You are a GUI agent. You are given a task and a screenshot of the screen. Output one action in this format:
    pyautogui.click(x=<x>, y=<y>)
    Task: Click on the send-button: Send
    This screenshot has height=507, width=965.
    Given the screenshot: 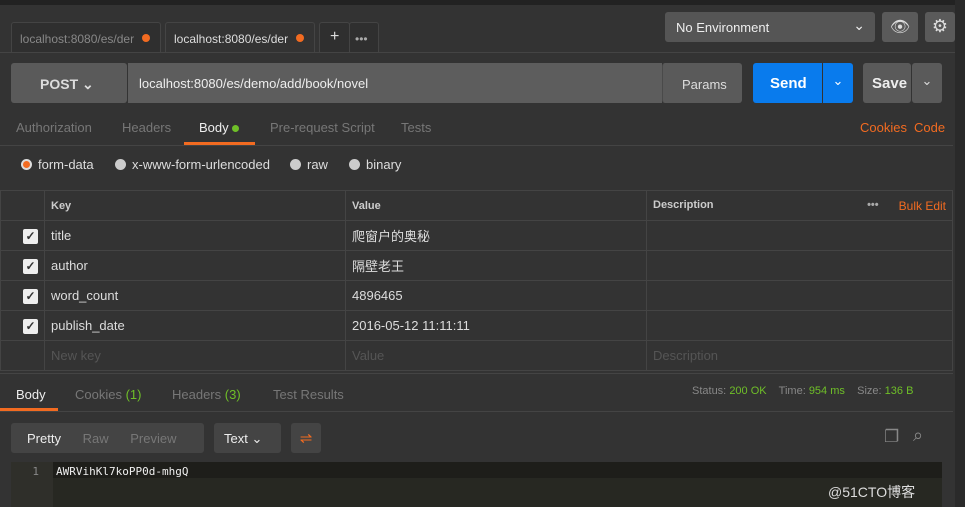 What is the action you would take?
    pyautogui.click(x=787, y=83)
    